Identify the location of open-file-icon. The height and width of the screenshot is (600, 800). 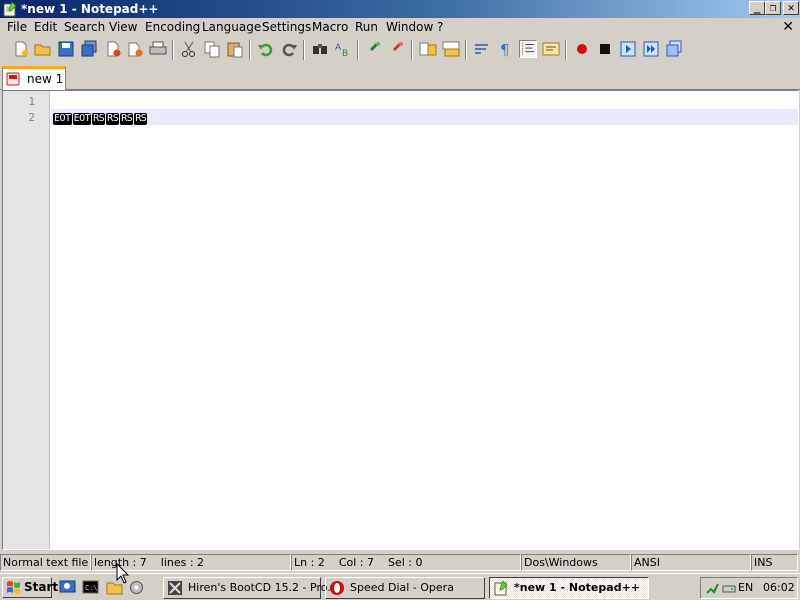
(43, 49).